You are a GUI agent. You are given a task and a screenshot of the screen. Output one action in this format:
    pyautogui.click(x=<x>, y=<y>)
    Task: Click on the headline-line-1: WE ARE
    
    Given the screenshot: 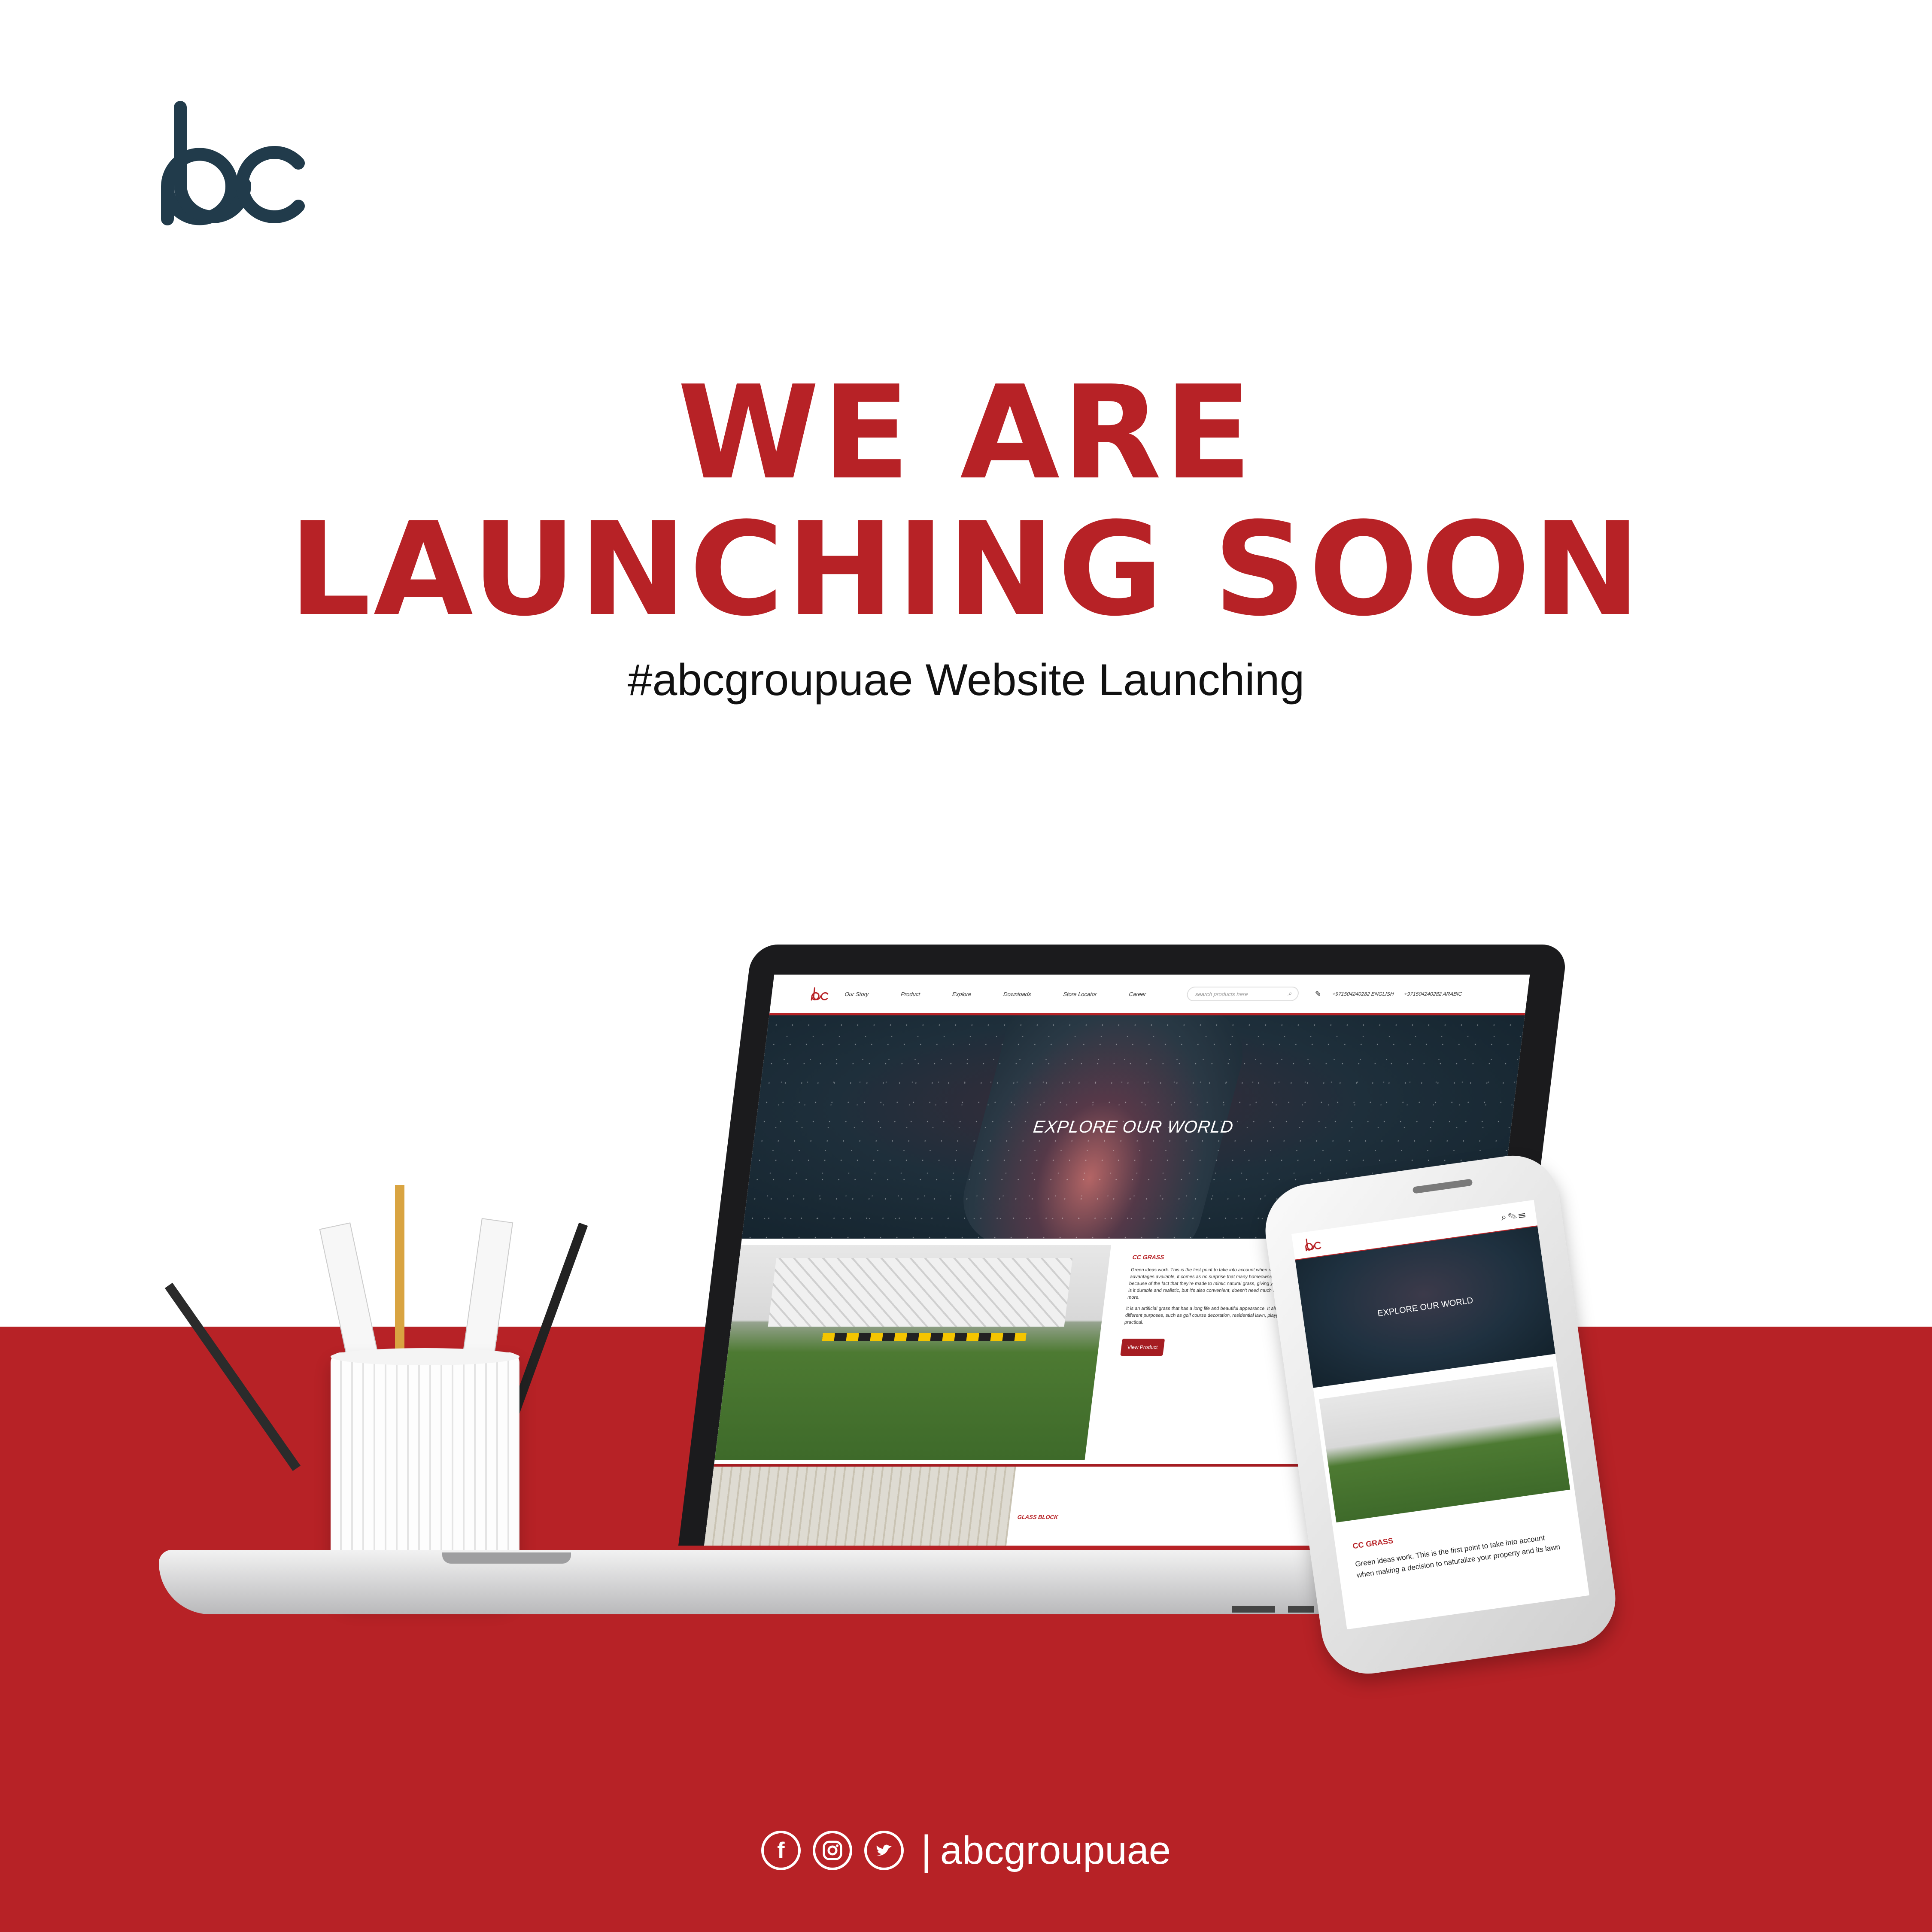 What is the action you would take?
    pyautogui.click(x=966, y=433)
    